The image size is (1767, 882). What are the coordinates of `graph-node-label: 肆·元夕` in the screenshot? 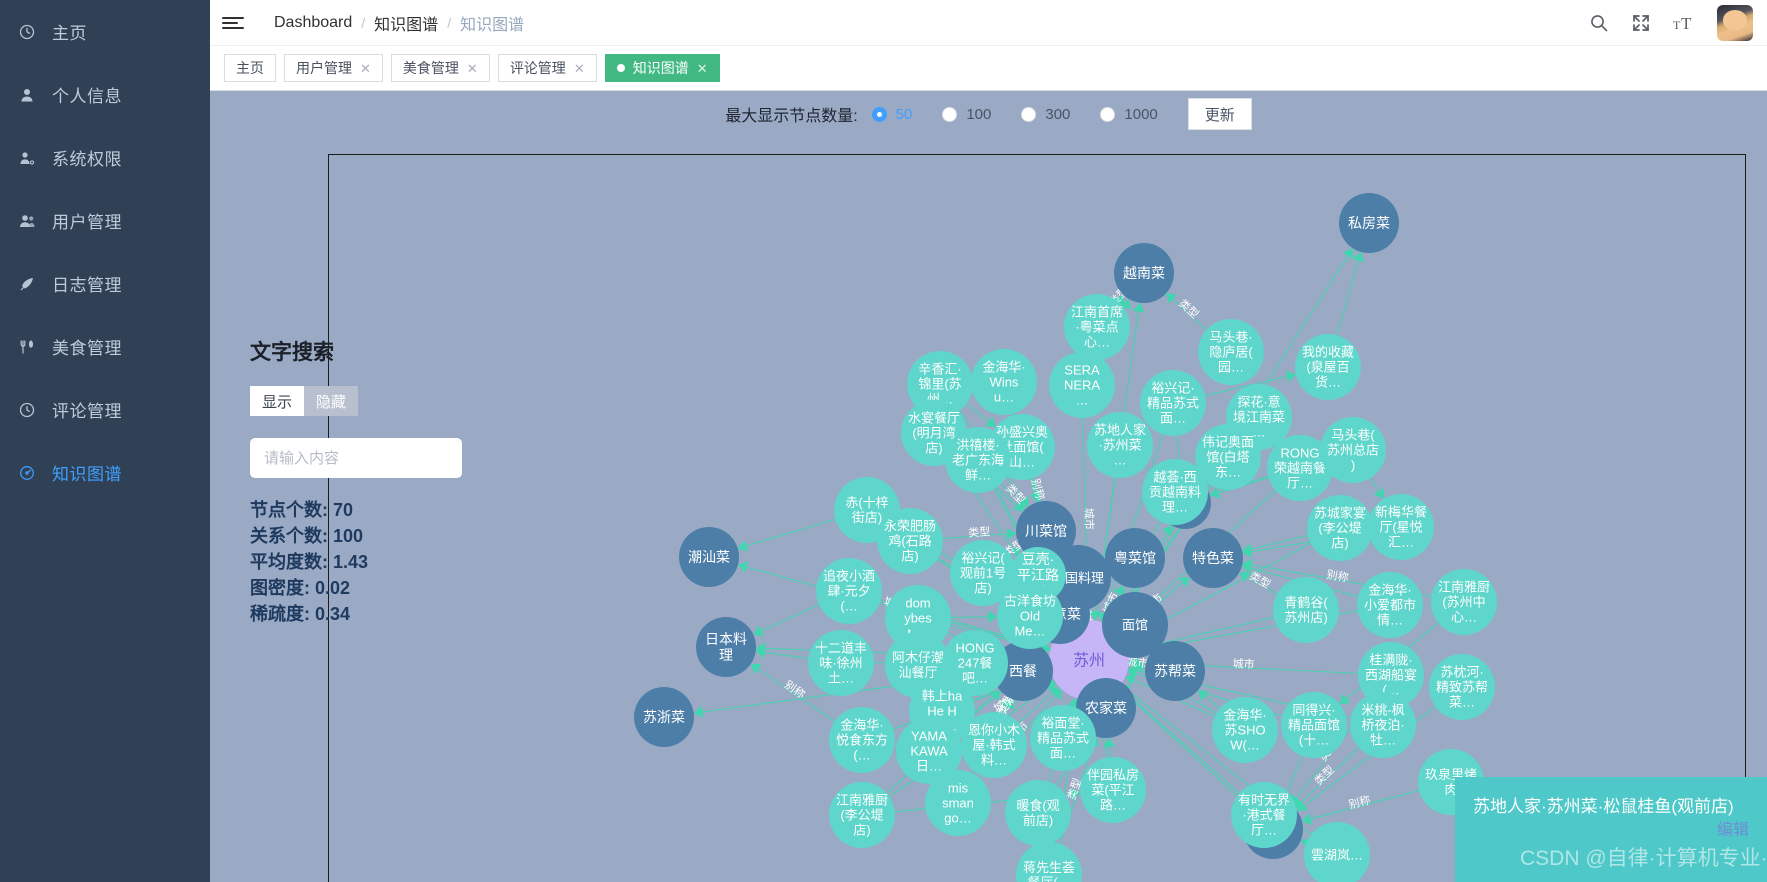 It's located at (848, 591).